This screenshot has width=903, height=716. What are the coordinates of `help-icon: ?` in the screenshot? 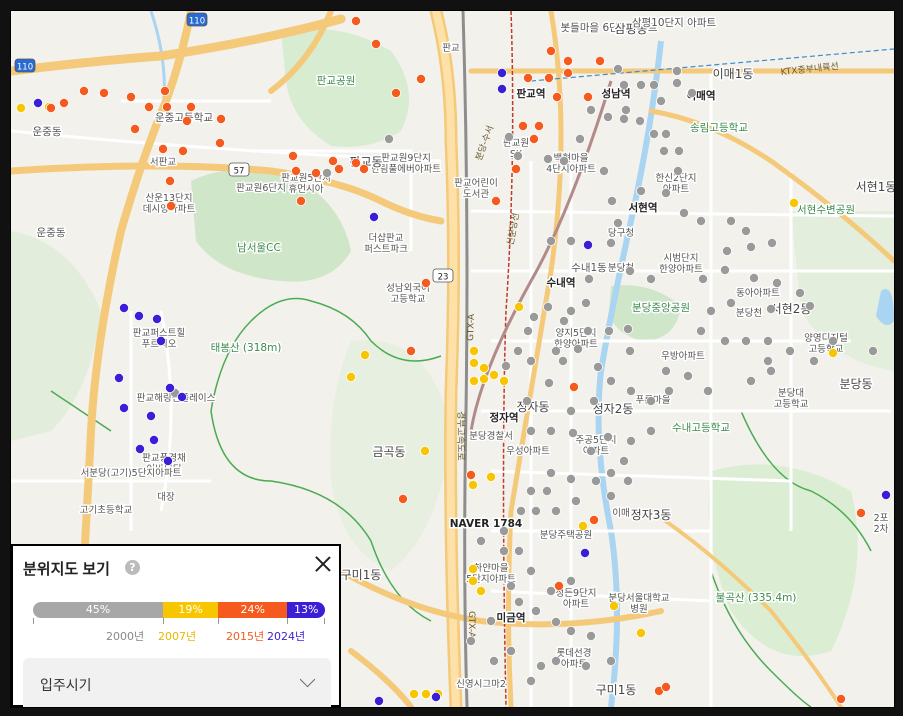 It's located at (132, 567).